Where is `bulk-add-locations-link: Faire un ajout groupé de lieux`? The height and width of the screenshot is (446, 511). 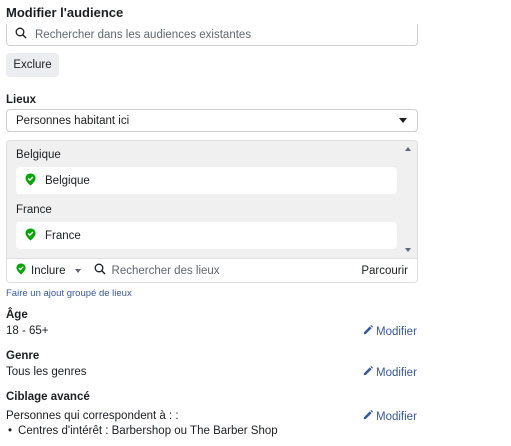
bulk-add-locations-link: Faire un ajout groupé de lieux is located at coordinates (69, 293).